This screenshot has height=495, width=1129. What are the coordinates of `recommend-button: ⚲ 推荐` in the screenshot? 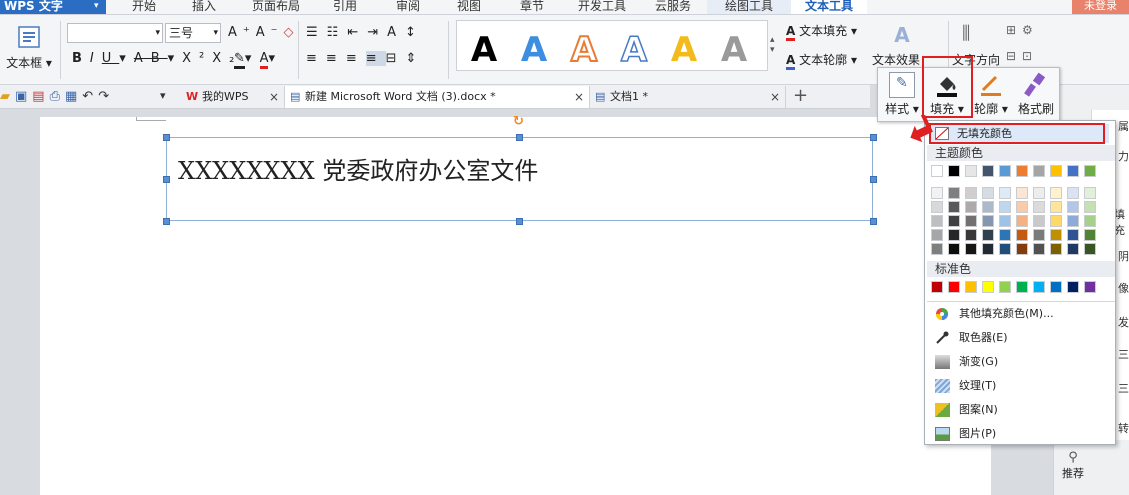 It's located at (1073, 465).